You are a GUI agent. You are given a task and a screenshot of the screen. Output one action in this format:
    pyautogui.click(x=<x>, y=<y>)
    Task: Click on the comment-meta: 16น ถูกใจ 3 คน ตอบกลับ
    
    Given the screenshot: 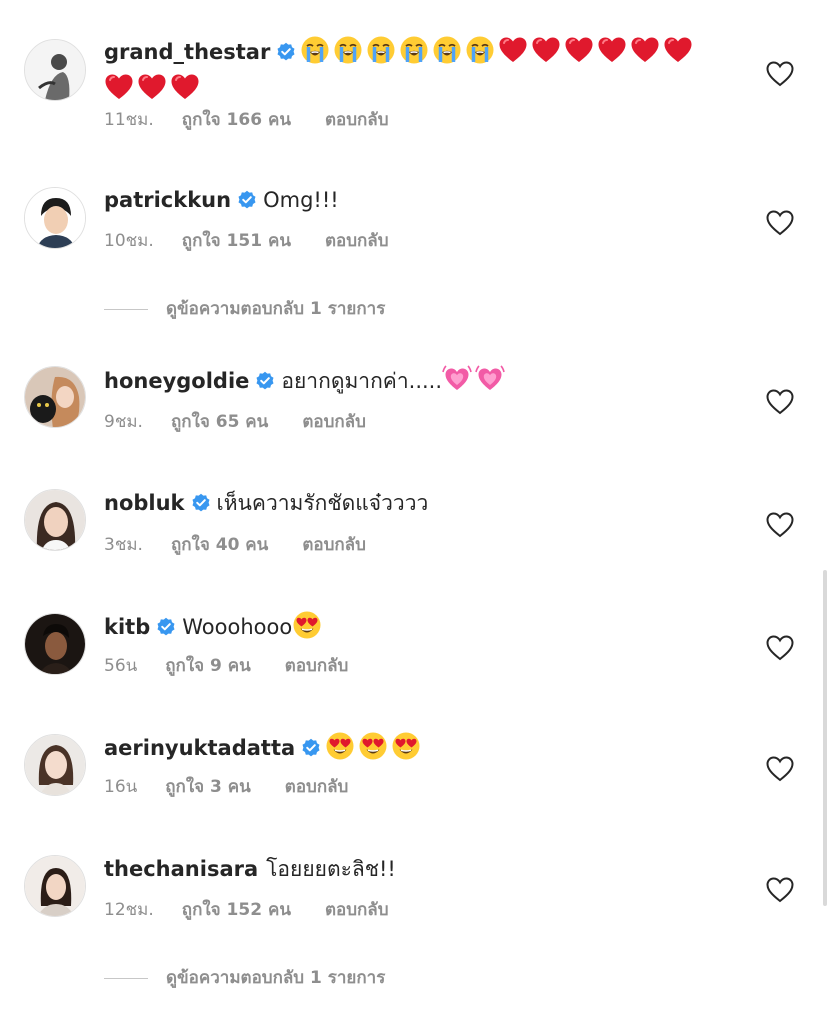 What is the action you would take?
    pyautogui.click(x=226, y=787)
    